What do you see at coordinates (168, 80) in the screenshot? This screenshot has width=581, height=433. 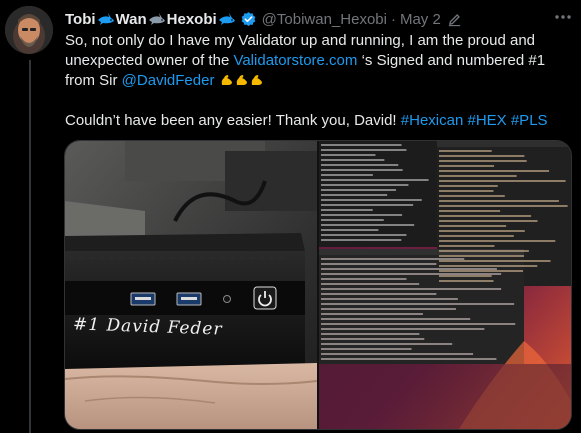 I see `mention-davidfeder: @DavidFeder` at bounding box center [168, 80].